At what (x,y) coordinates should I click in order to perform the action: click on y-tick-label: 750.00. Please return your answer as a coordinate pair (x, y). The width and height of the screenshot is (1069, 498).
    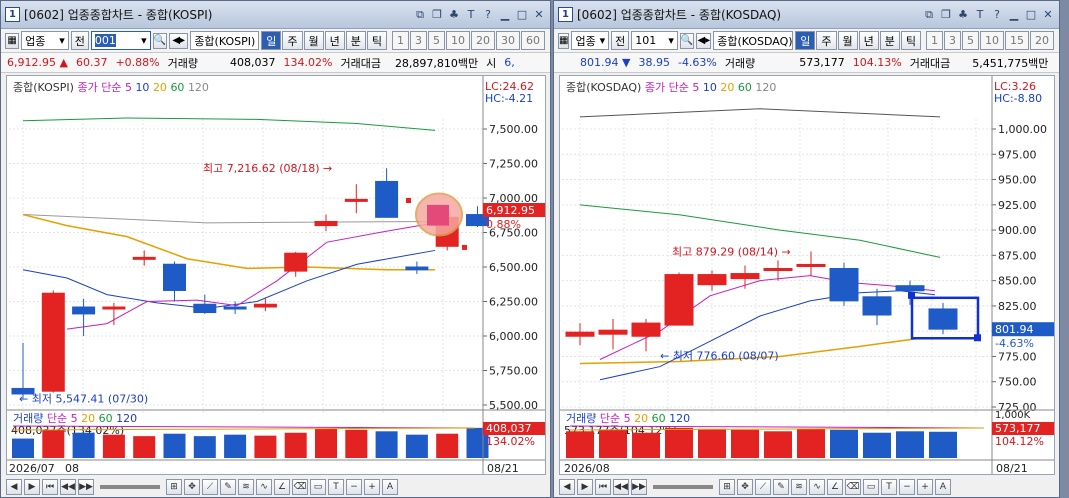
    Looking at the image, I should click on (1017, 382).